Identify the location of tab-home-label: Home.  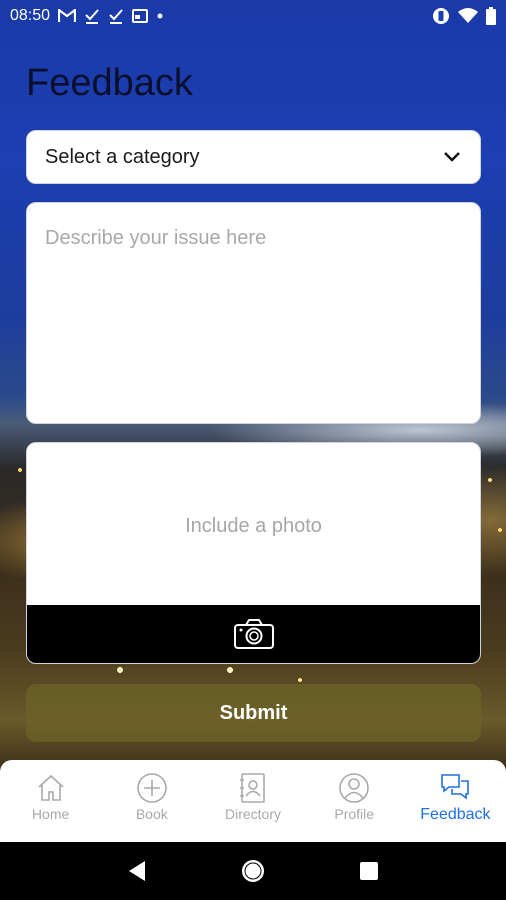
(50, 814).